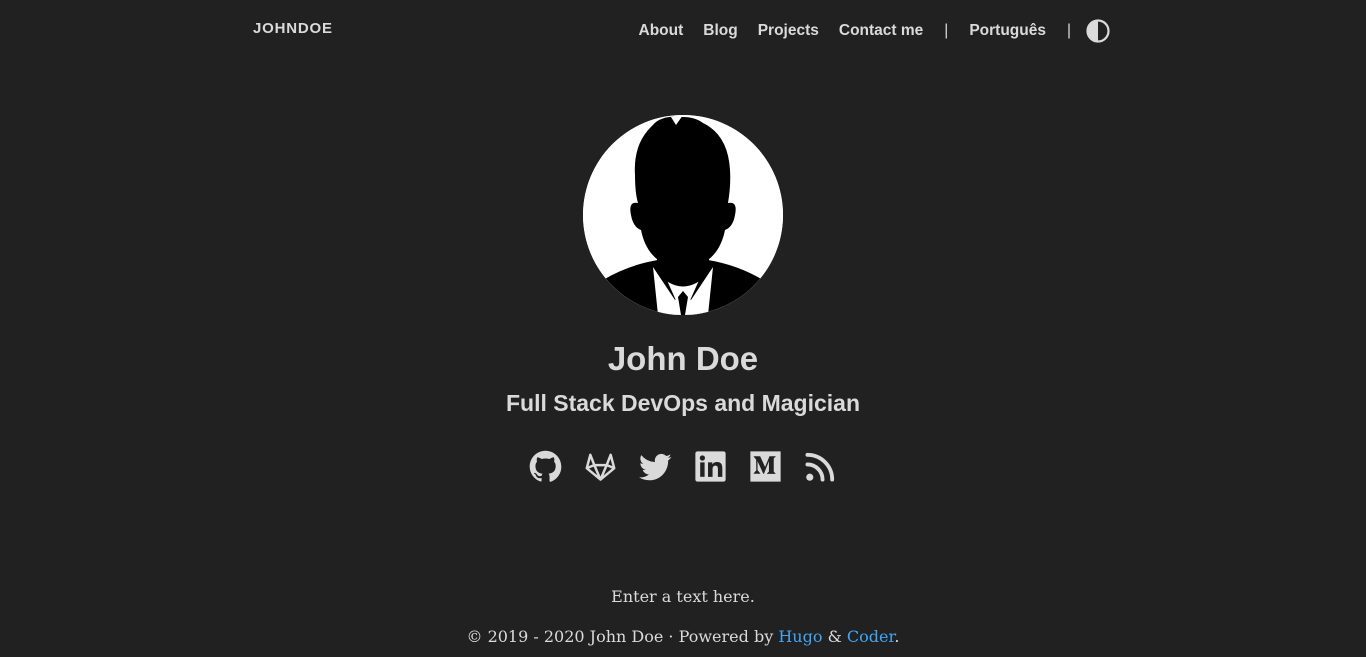  What do you see at coordinates (820, 466) in the screenshot?
I see `rss-icon` at bounding box center [820, 466].